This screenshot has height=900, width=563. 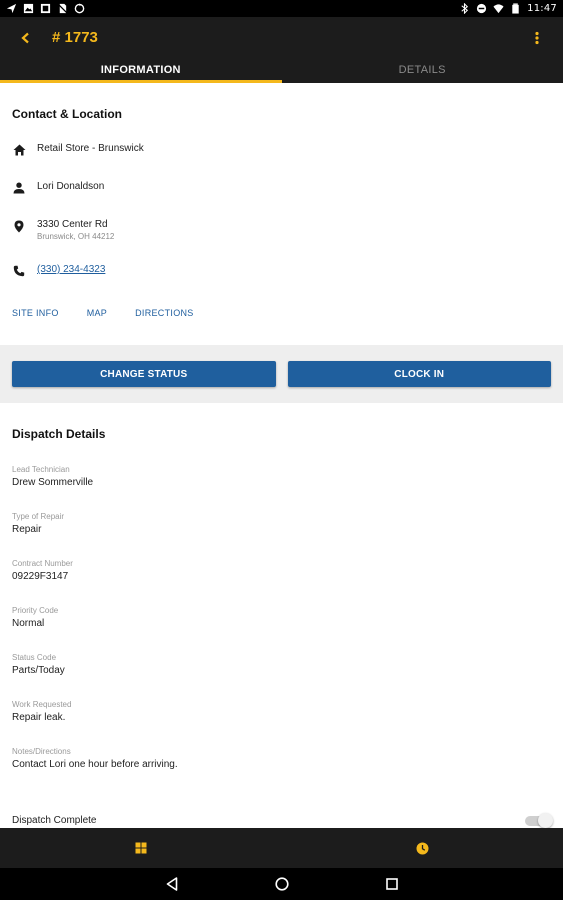 I want to click on overflow-menu-button, so click(x=537, y=38).